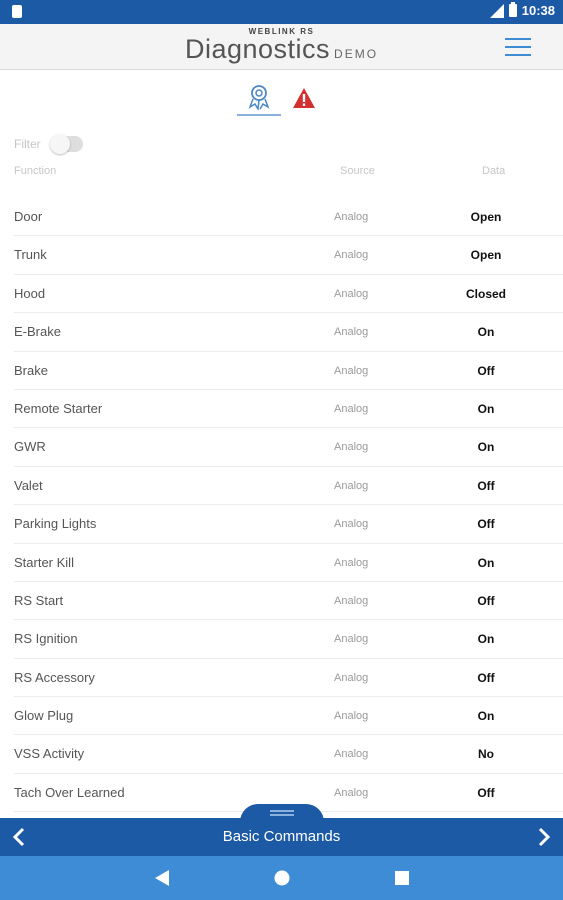  Describe the element at coordinates (48, 144) in the screenshot. I see `filter-control: Filter` at that location.